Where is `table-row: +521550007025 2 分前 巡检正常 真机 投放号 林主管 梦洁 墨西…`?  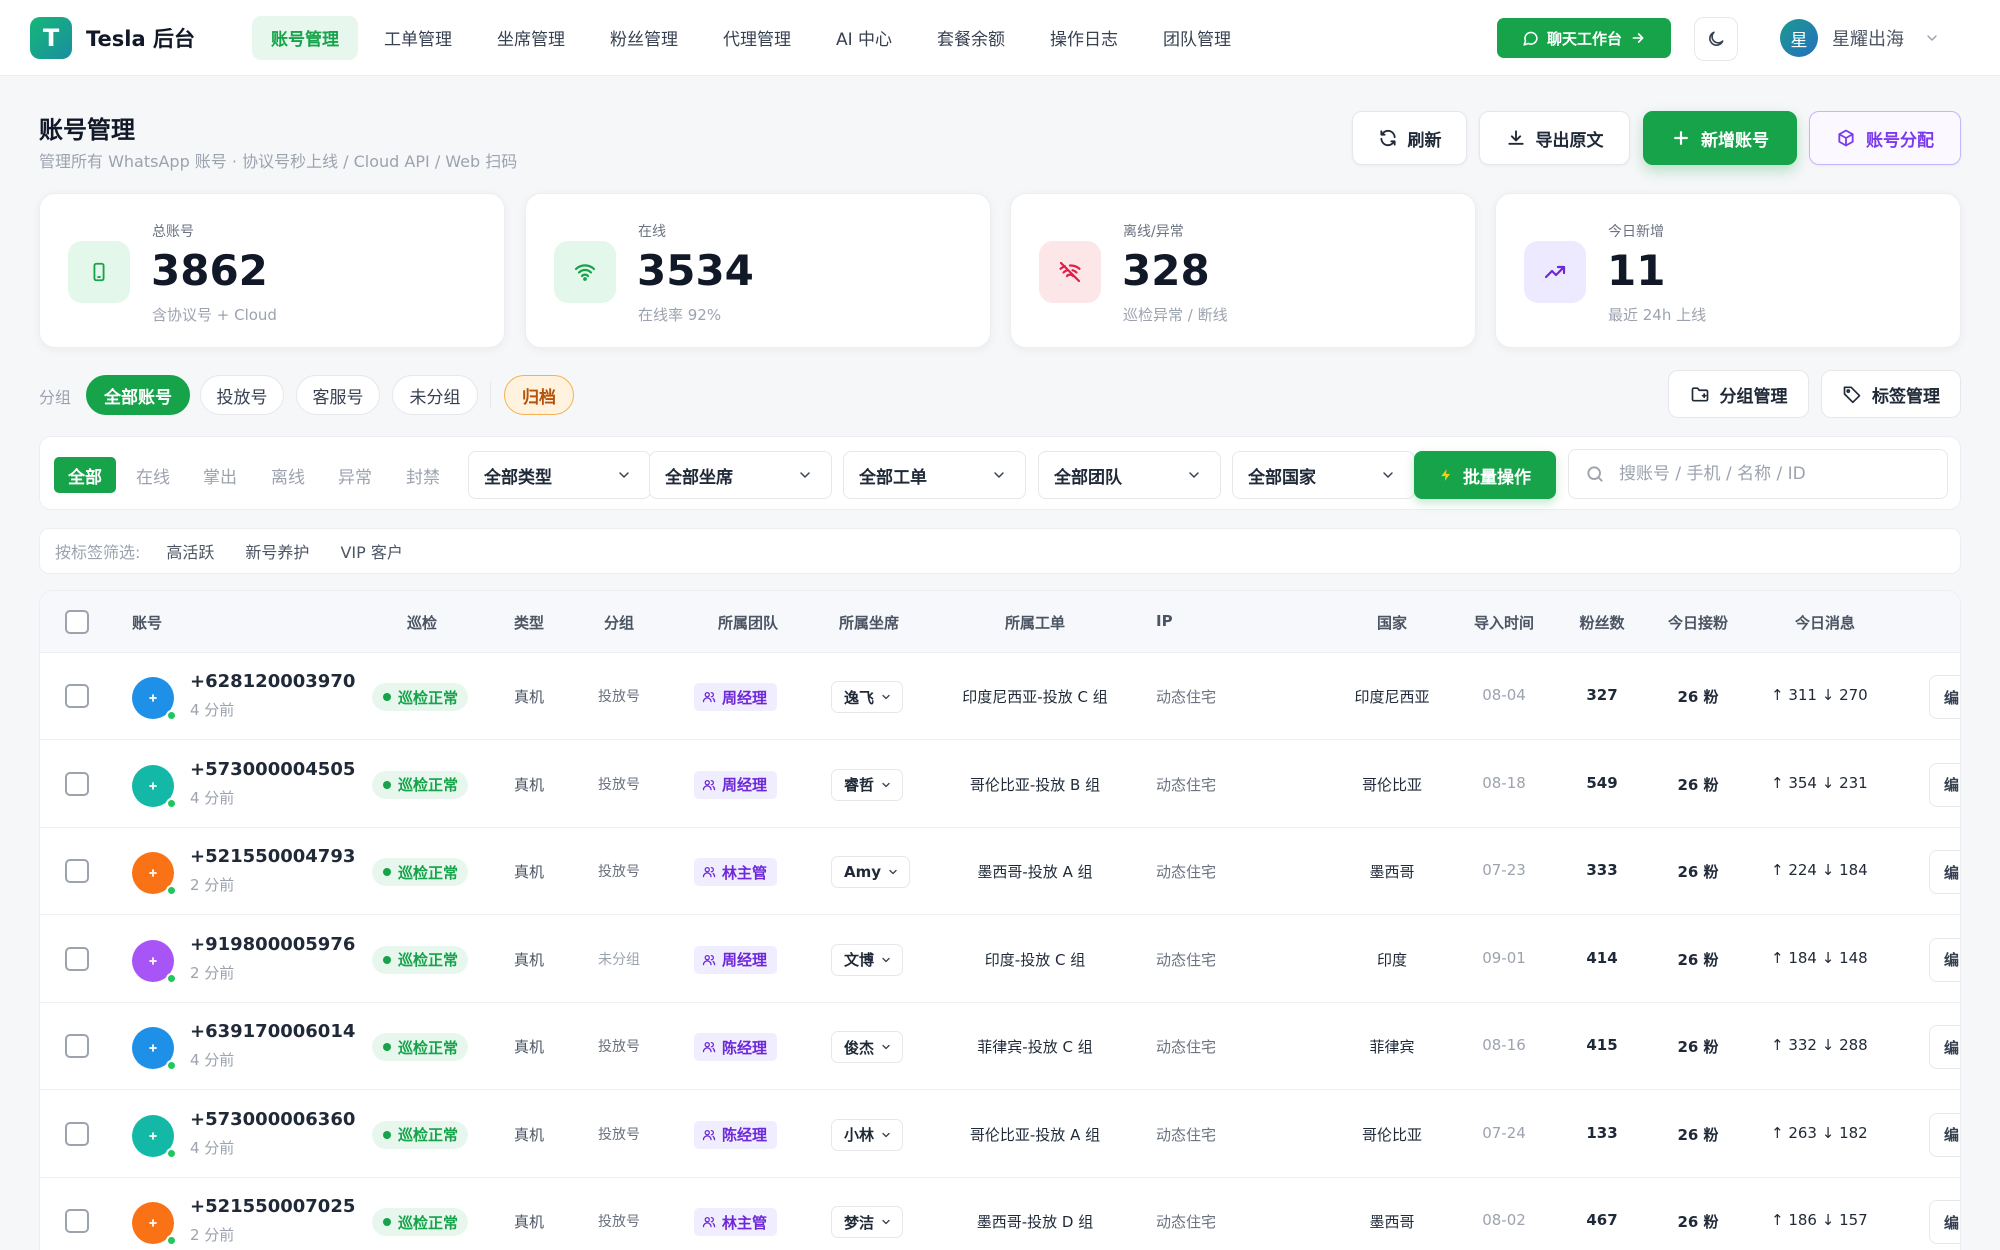
table-row: +521550007025 2 分前 巡检正常 真机 投放号 林主管 梦洁 墨西… is located at coordinates (1000, 1214).